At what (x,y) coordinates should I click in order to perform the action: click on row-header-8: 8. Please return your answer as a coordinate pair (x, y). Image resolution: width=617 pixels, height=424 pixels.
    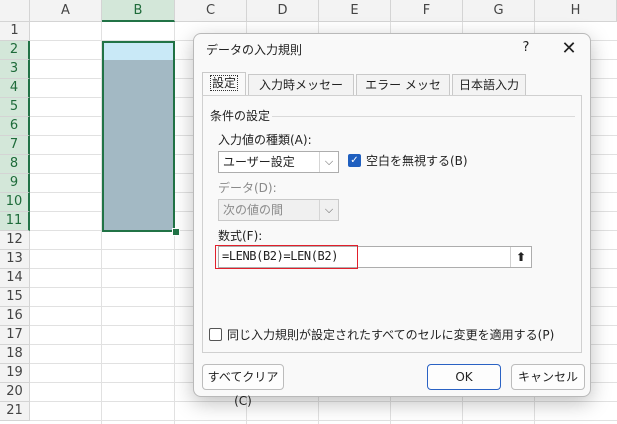
    Looking at the image, I should click on (15, 164).